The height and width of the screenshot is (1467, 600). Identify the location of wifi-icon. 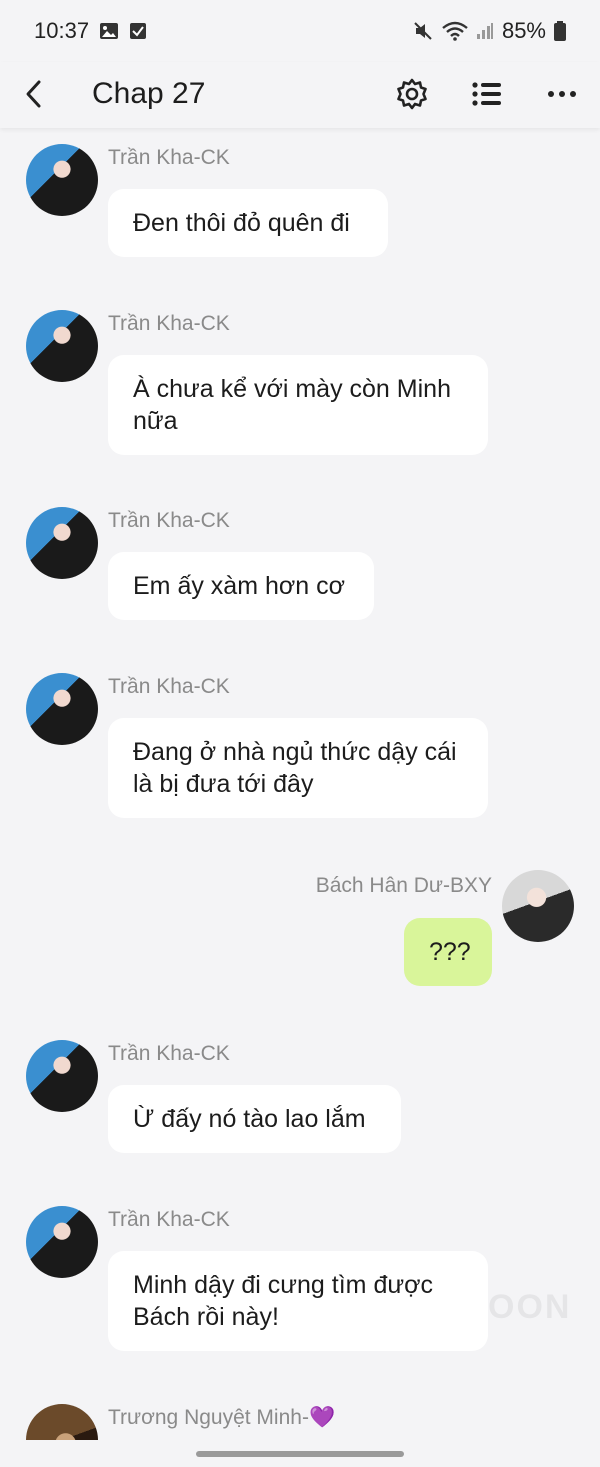
(455, 31).